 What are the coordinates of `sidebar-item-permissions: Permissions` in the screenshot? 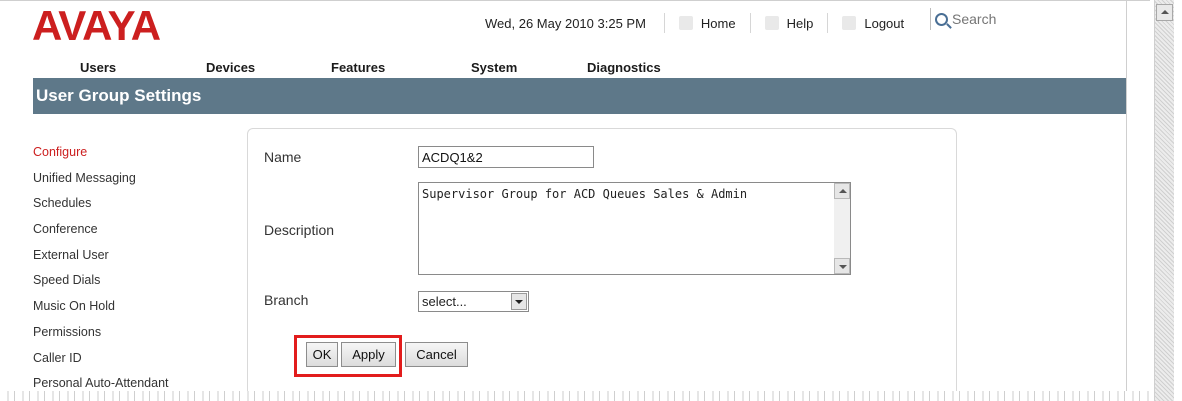 It's located at (133, 335).